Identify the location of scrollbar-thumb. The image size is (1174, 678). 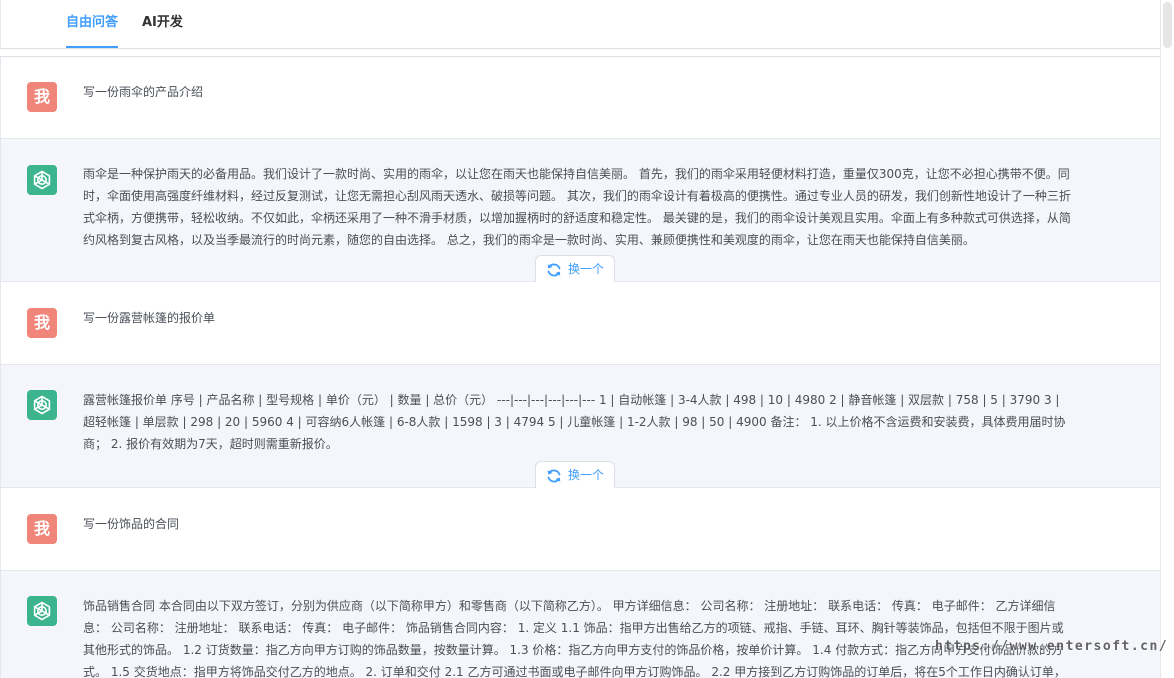
(1167, 25).